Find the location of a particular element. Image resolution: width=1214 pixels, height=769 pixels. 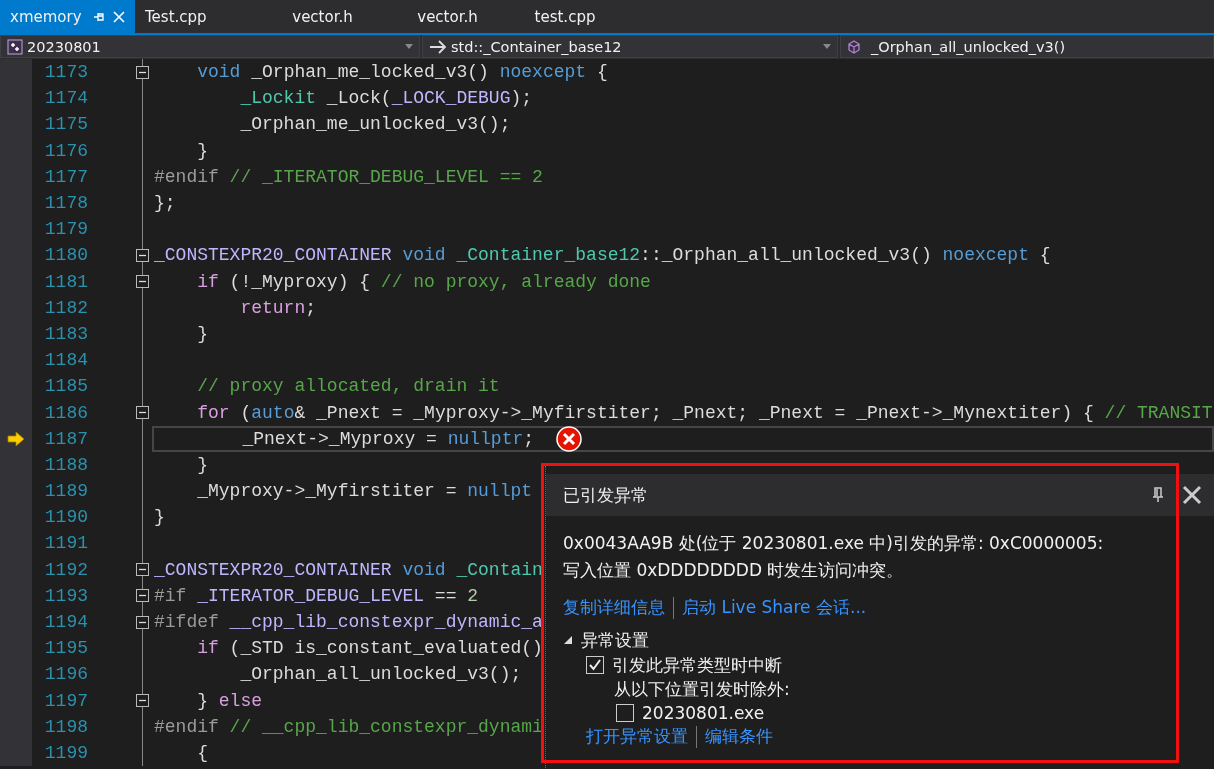

code-line: { is located at coordinates (202, 752).